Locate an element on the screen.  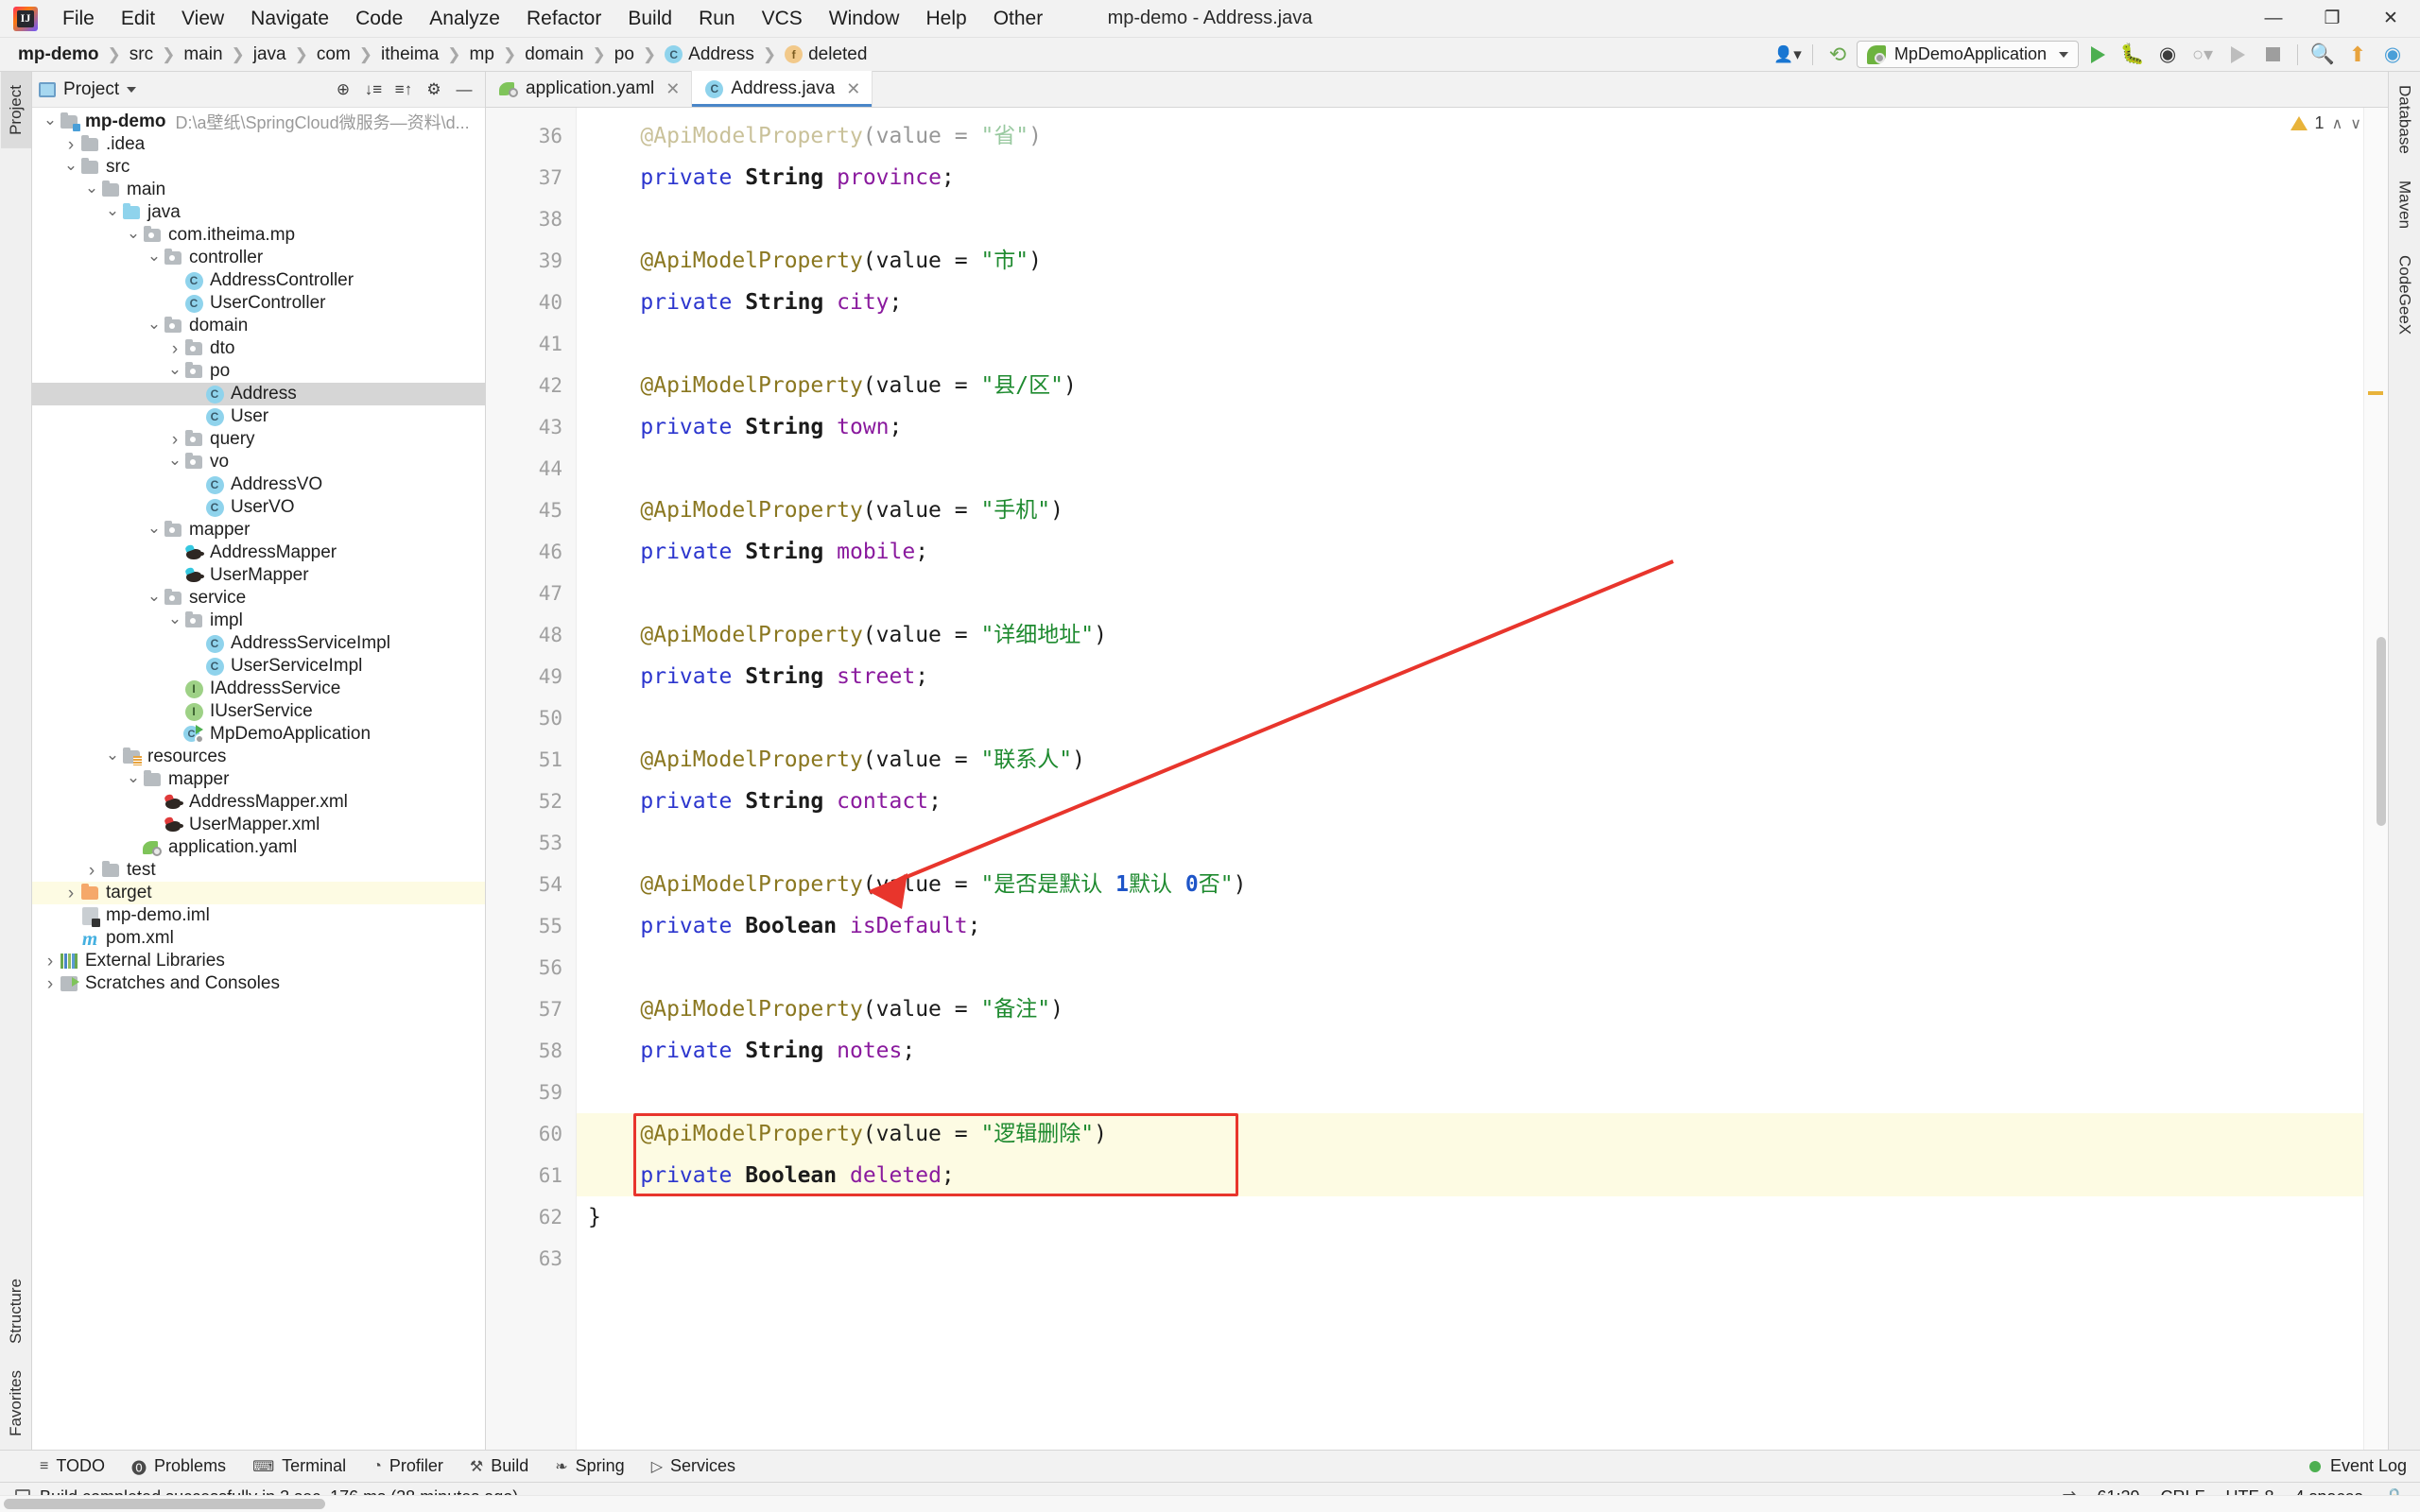
tree-node-controller: controller is located at coordinates (258, 258).